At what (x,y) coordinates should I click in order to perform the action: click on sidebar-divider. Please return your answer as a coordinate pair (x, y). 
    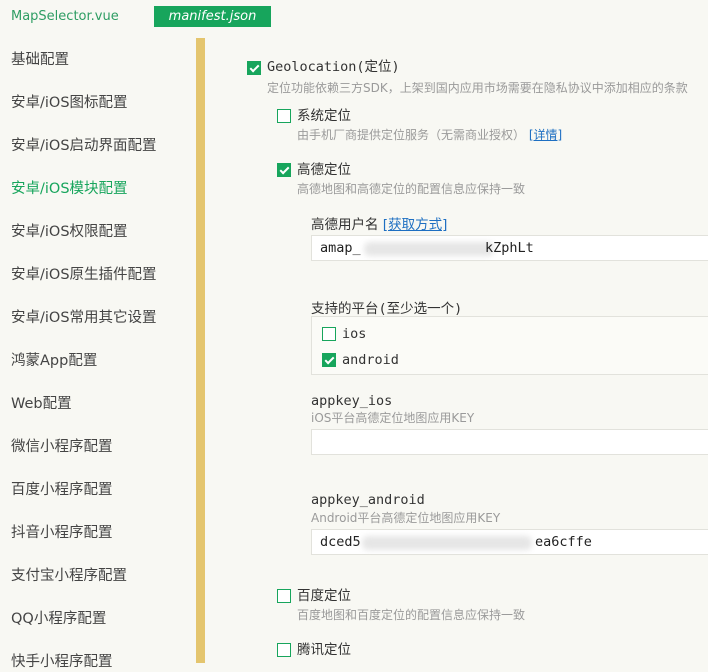
    Looking at the image, I should click on (200, 350).